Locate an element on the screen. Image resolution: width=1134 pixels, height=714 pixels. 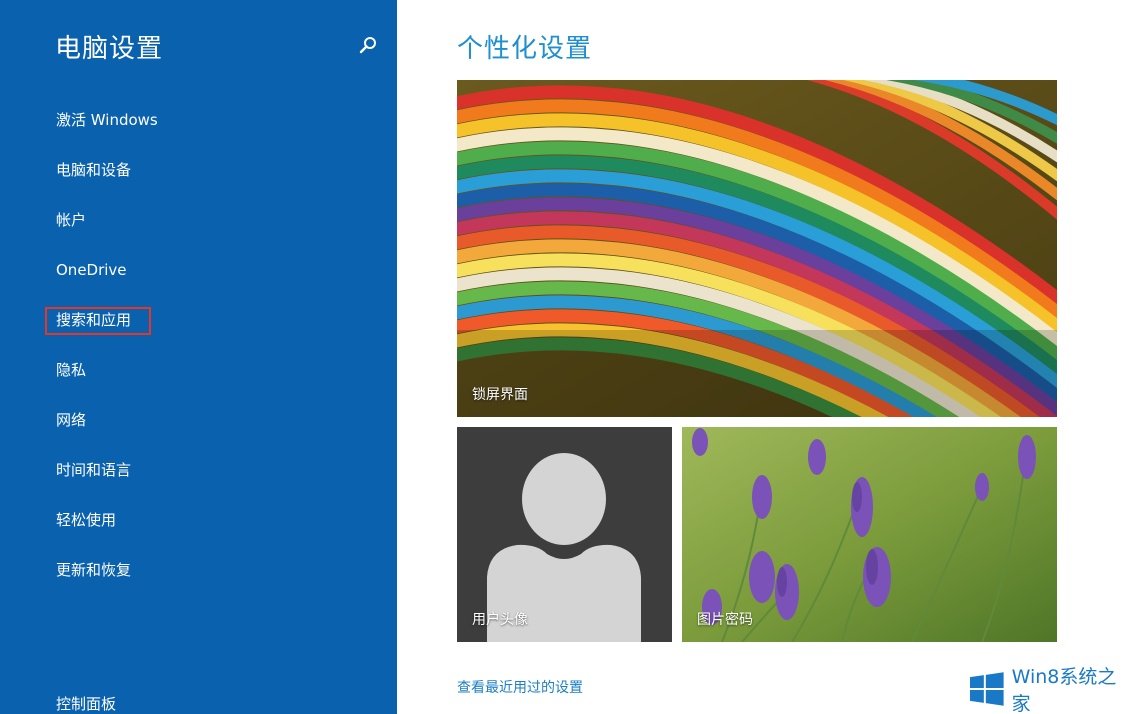
control-panel-link: 控制面板 is located at coordinates (86, 704).